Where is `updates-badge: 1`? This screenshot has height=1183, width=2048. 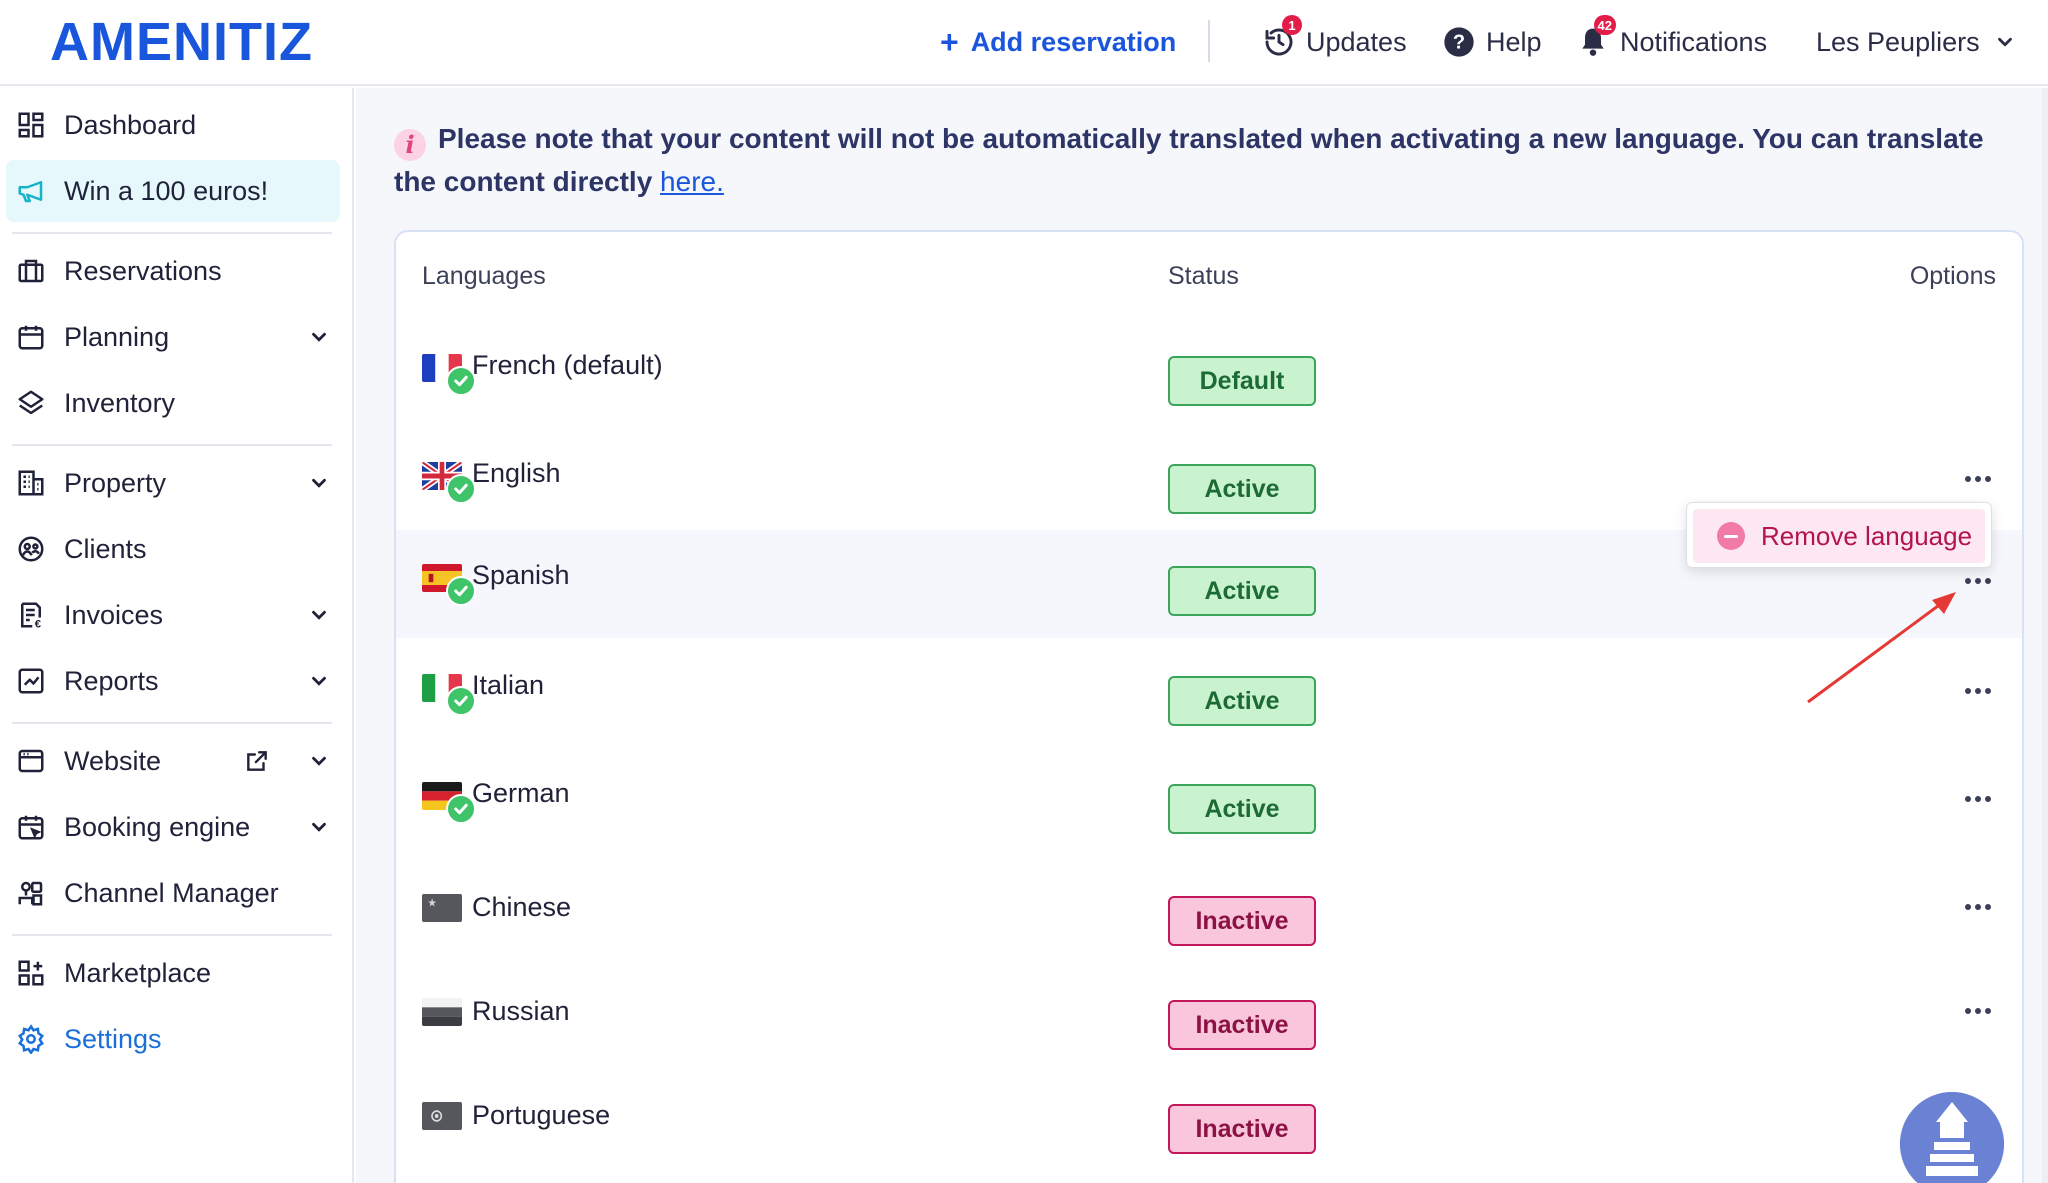
updates-badge: 1 is located at coordinates (1292, 25).